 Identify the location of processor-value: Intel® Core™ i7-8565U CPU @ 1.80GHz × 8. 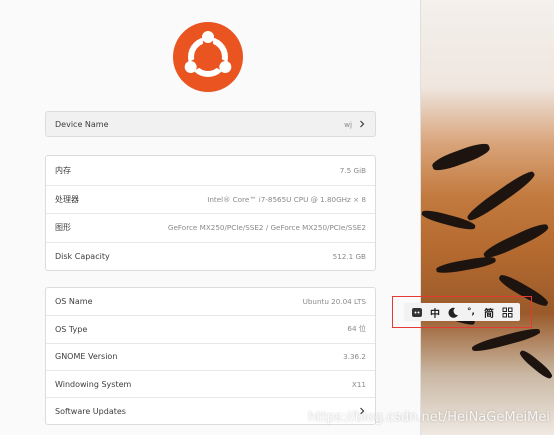
(286, 199).